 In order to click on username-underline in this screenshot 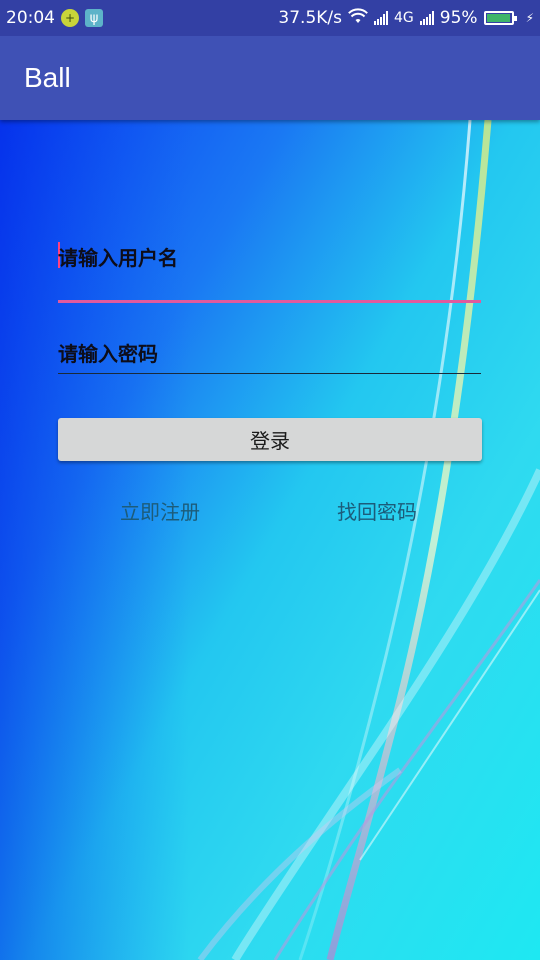, I will do `click(269, 301)`.